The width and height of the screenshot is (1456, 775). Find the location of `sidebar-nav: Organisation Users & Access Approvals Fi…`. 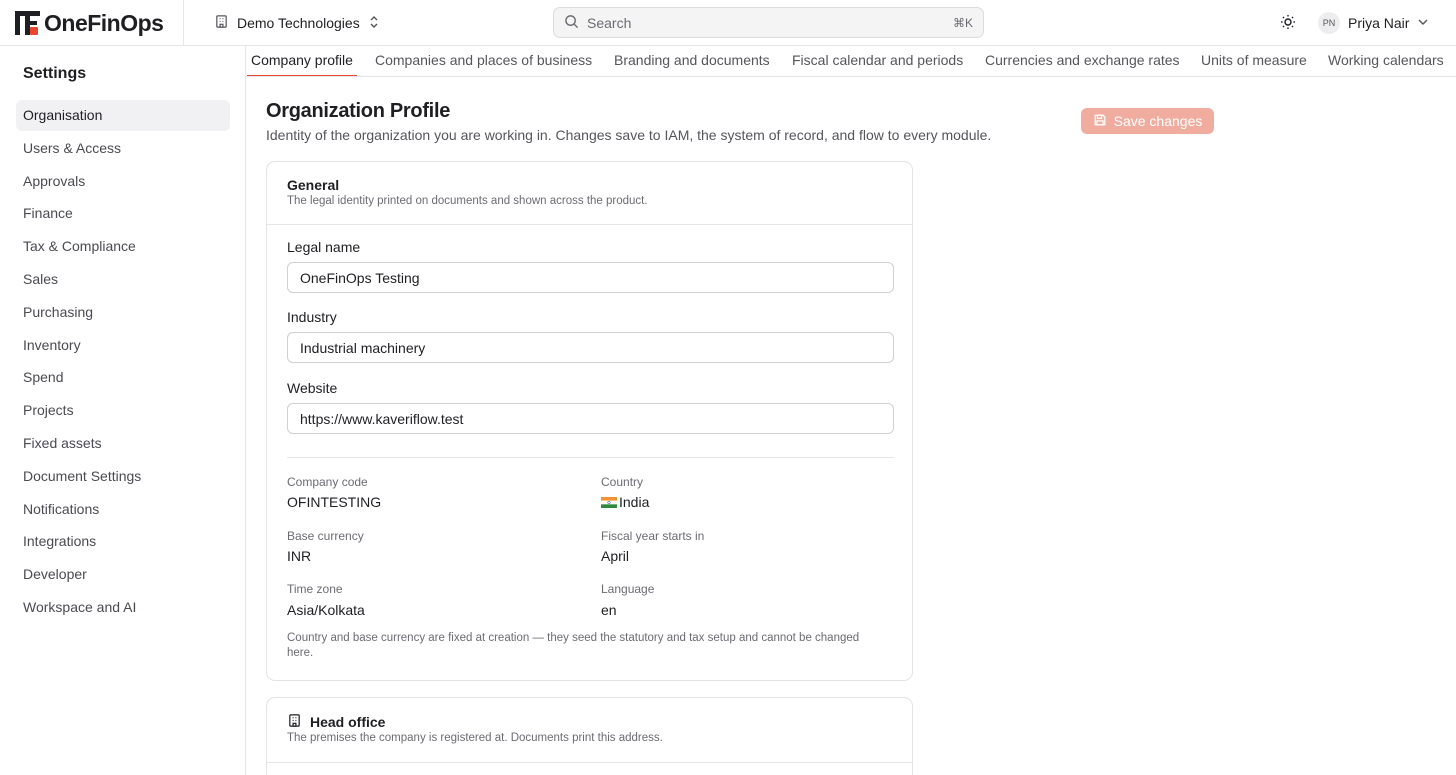

sidebar-nav: Organisation Users & Access Approvals Fi… is located at coordinates (123, 362).